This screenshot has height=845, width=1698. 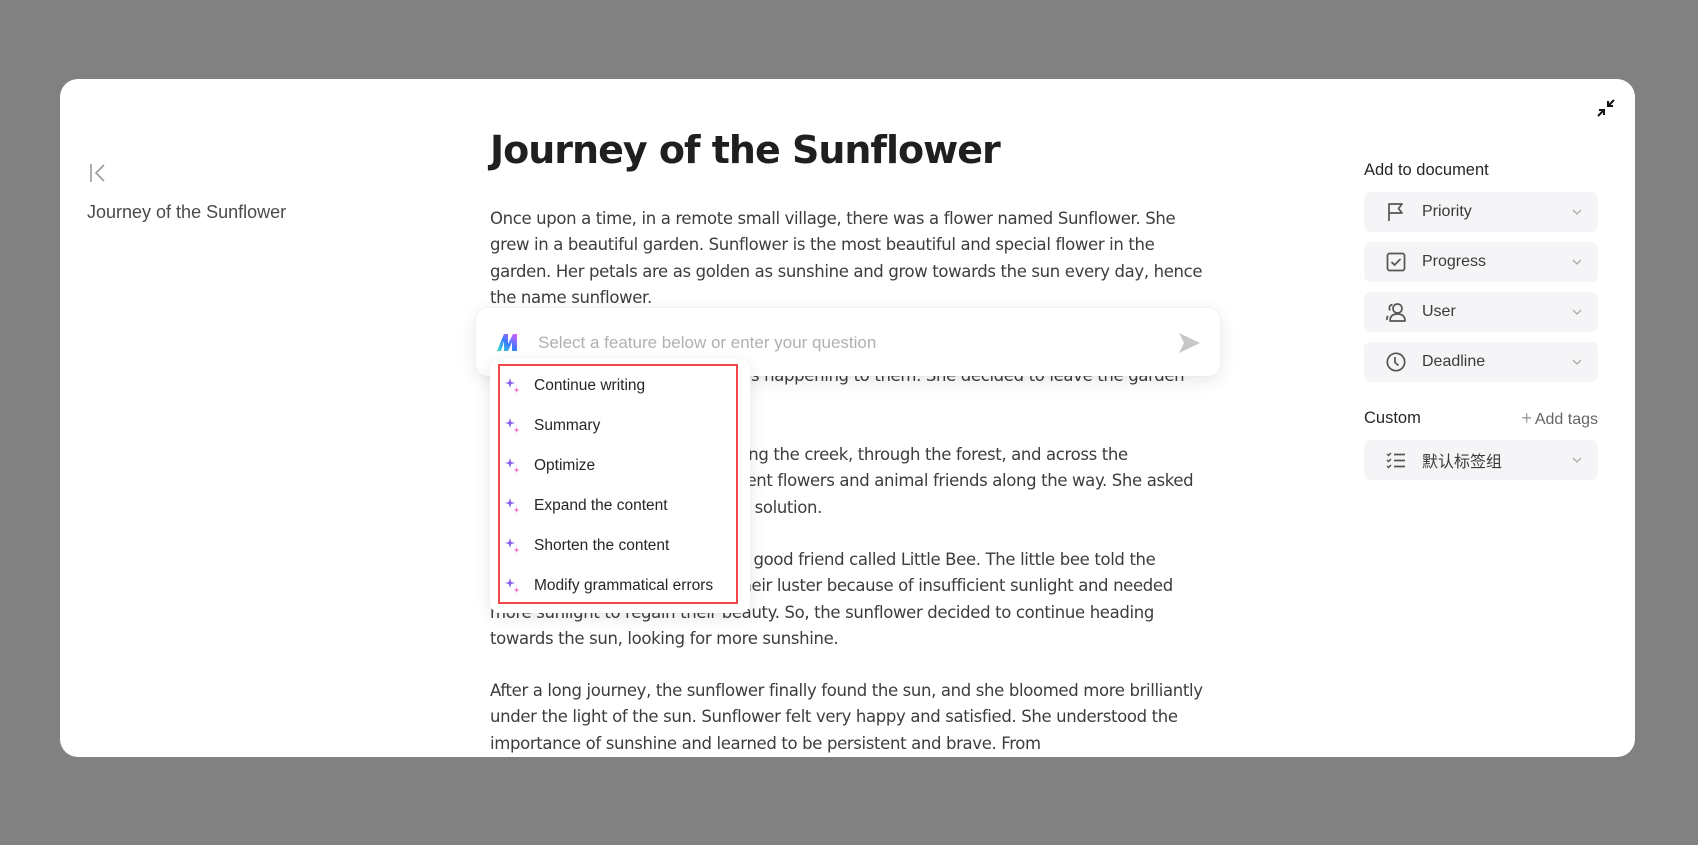 I want to click on deadline-dropdown: Deadline, so click(x=1481, y=362).